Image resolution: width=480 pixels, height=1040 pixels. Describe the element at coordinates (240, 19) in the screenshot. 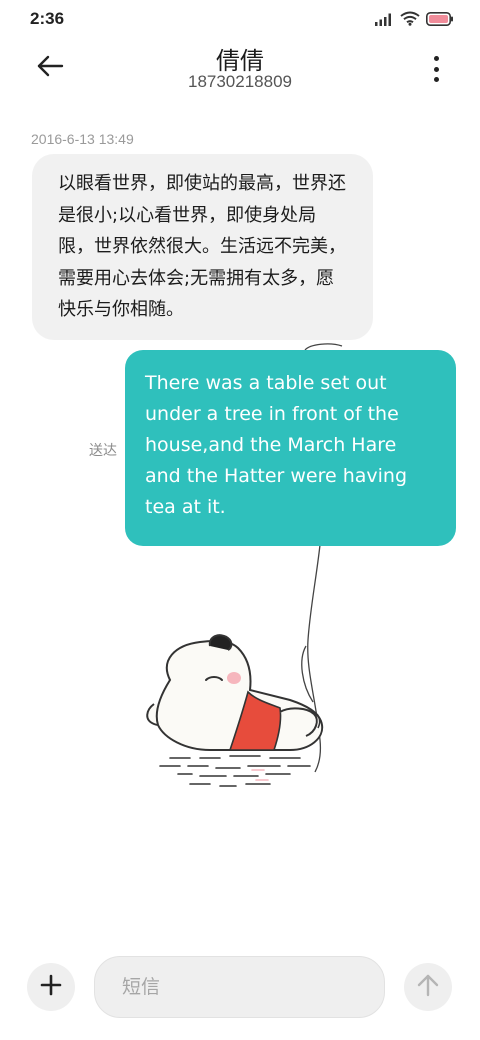

I see `status-bar: 2:36` at that location.